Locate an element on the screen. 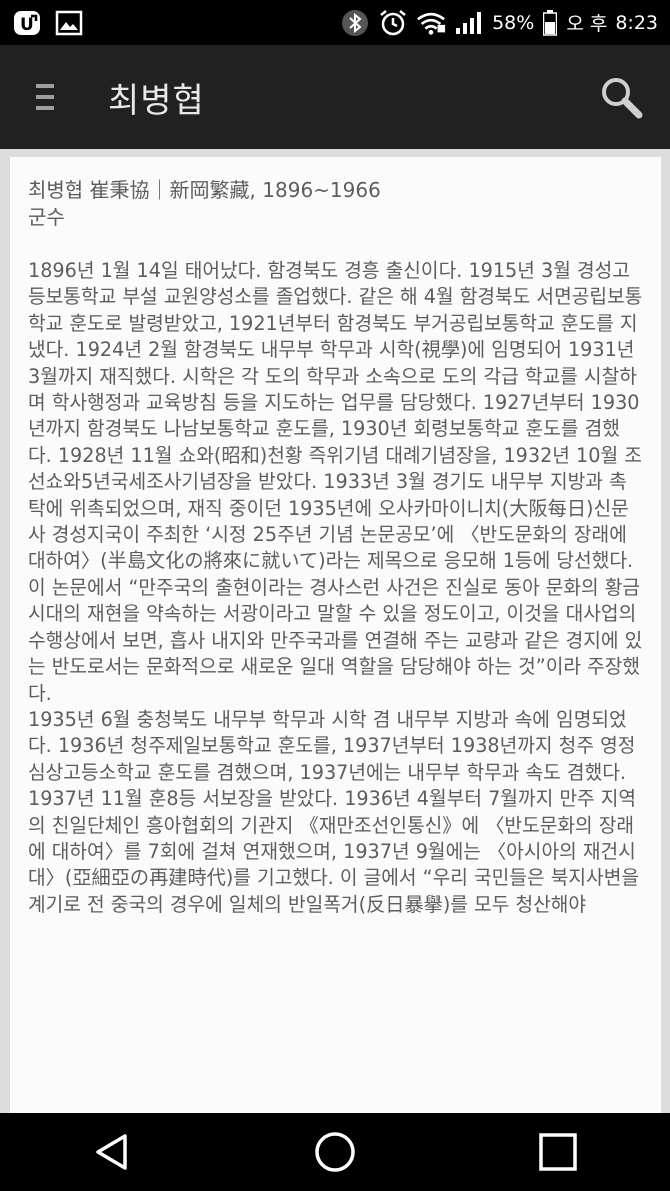 The height and width of the screenshot is (1191, 670). page-title: 최병협 is located at coordinates (156, 100).